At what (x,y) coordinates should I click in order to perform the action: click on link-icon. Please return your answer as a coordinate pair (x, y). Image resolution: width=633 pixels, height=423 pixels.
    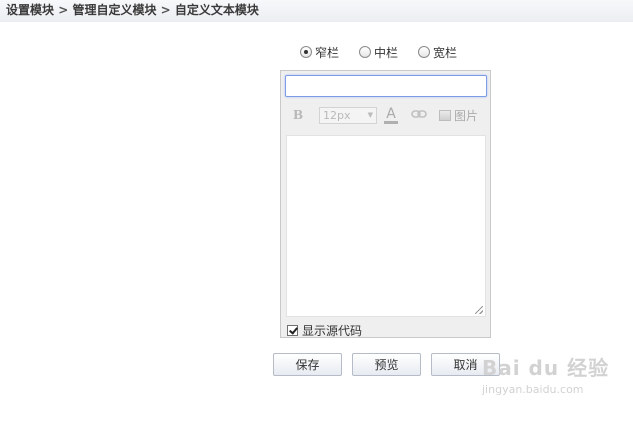
    Looking at the image, I should click on (419, 115).